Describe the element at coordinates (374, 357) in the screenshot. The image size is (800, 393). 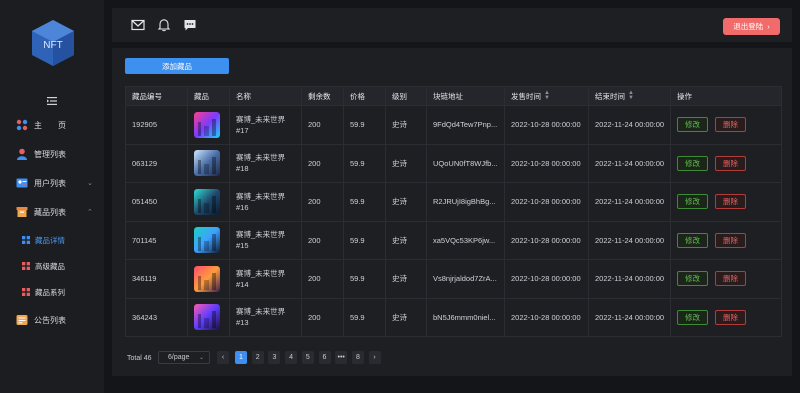
I see `next-page-button: ›` at that location.